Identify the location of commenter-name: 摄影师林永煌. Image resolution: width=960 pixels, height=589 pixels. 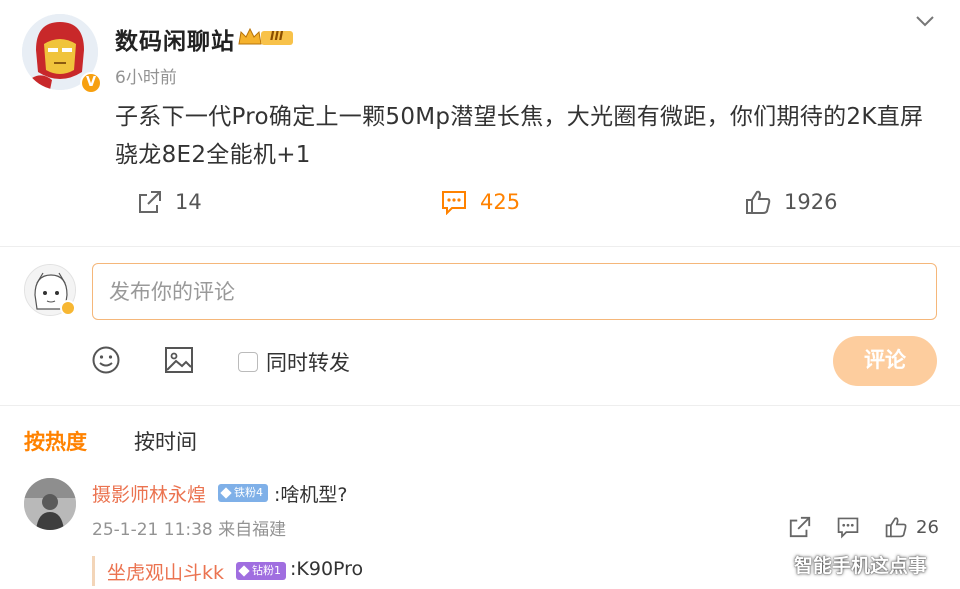
(149, 493).